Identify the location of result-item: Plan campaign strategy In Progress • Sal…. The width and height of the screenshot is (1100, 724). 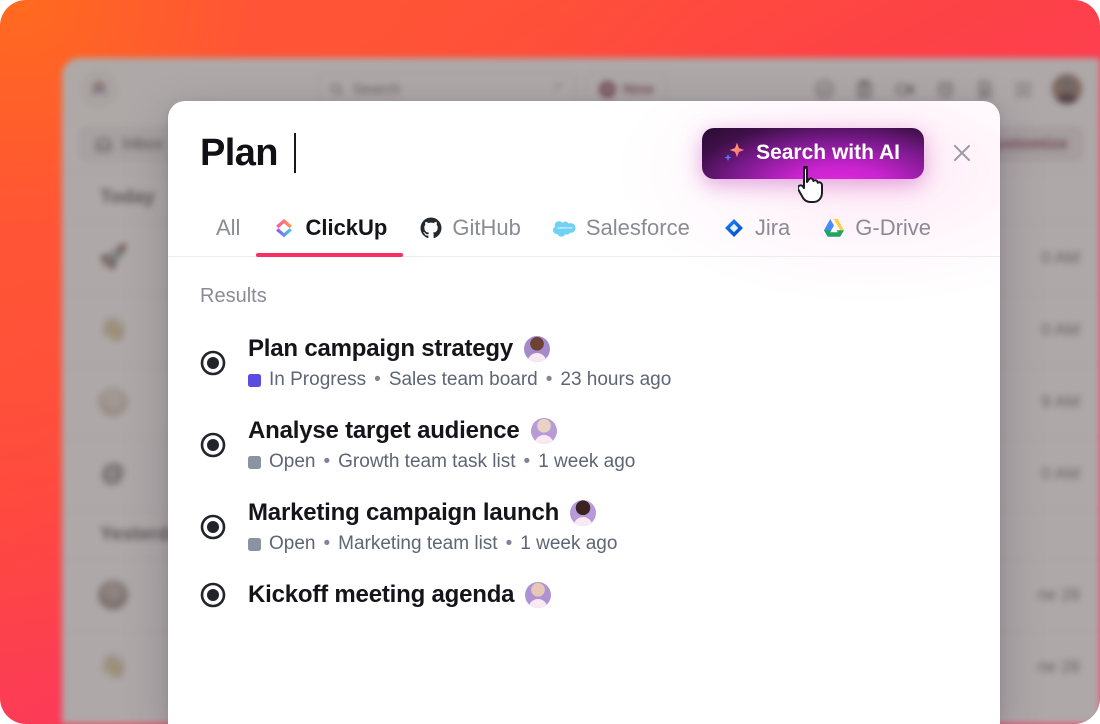
(584, 363).